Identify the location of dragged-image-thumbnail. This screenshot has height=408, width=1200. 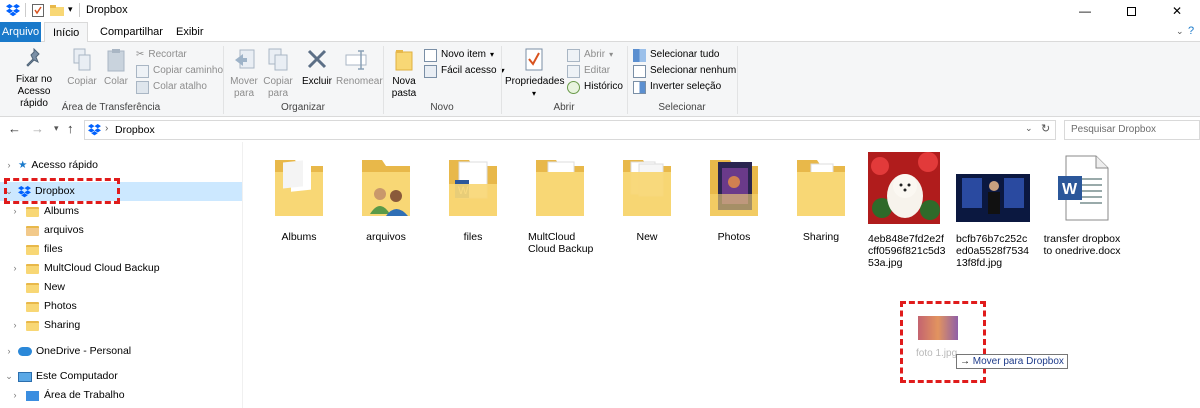
(938, 328).